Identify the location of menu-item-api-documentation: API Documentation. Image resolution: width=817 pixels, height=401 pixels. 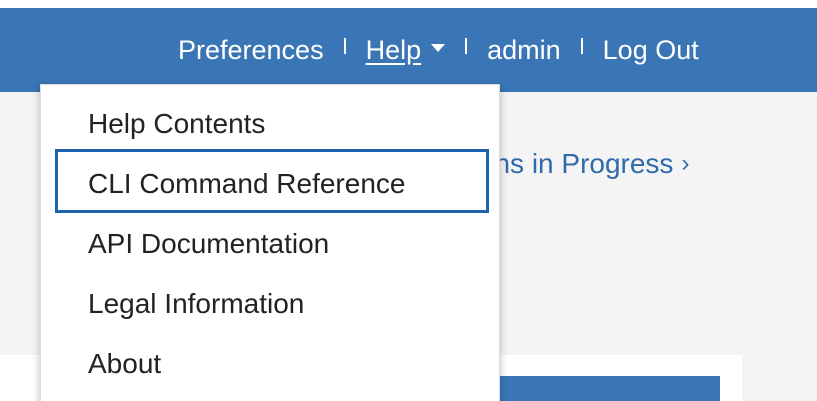
(208, 244).